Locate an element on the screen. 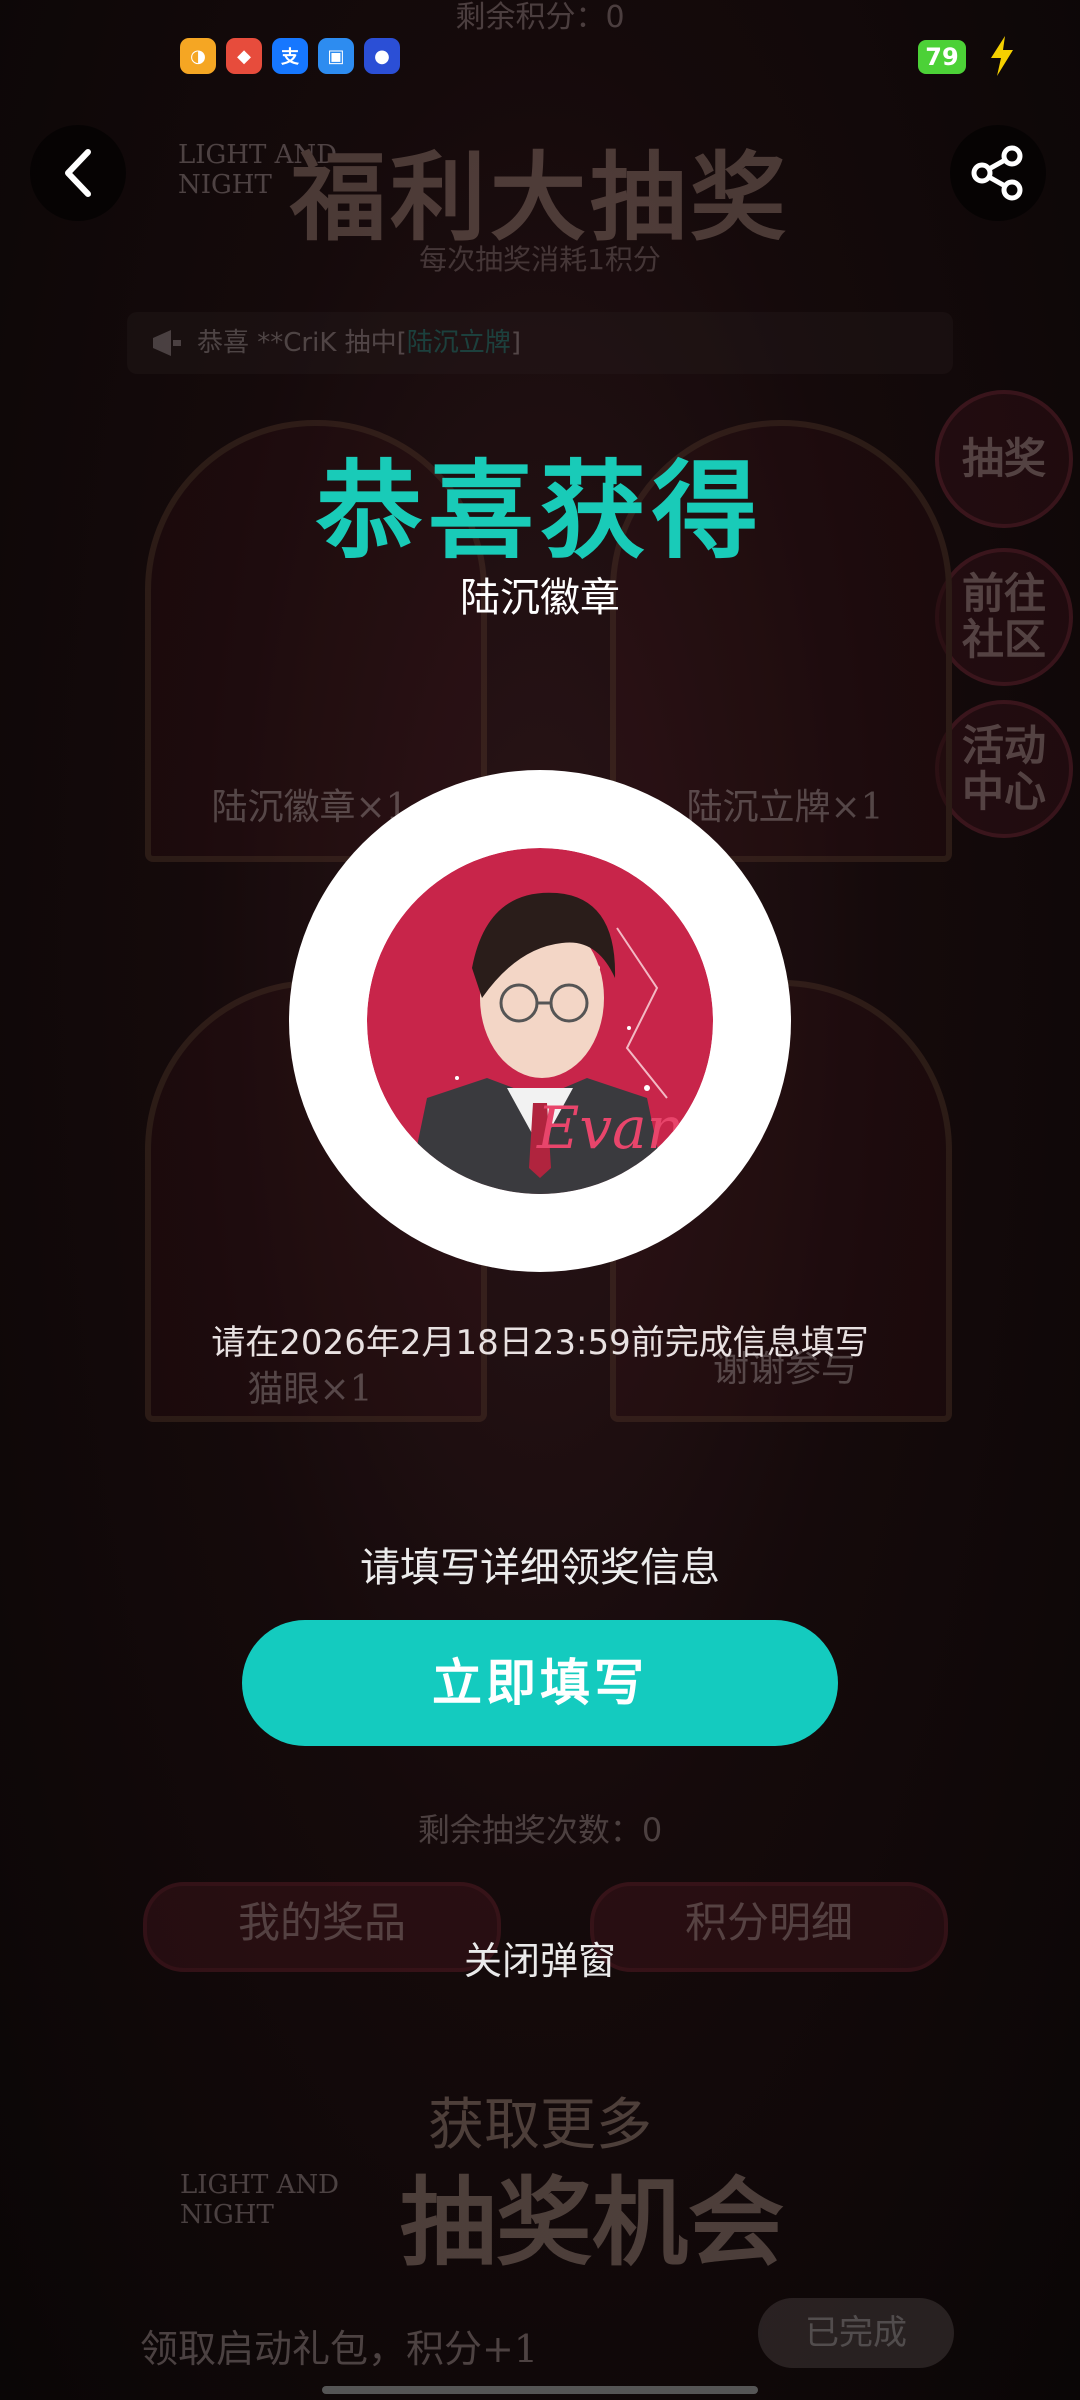  back-arrow-icon is located at coordinates (78, 173).